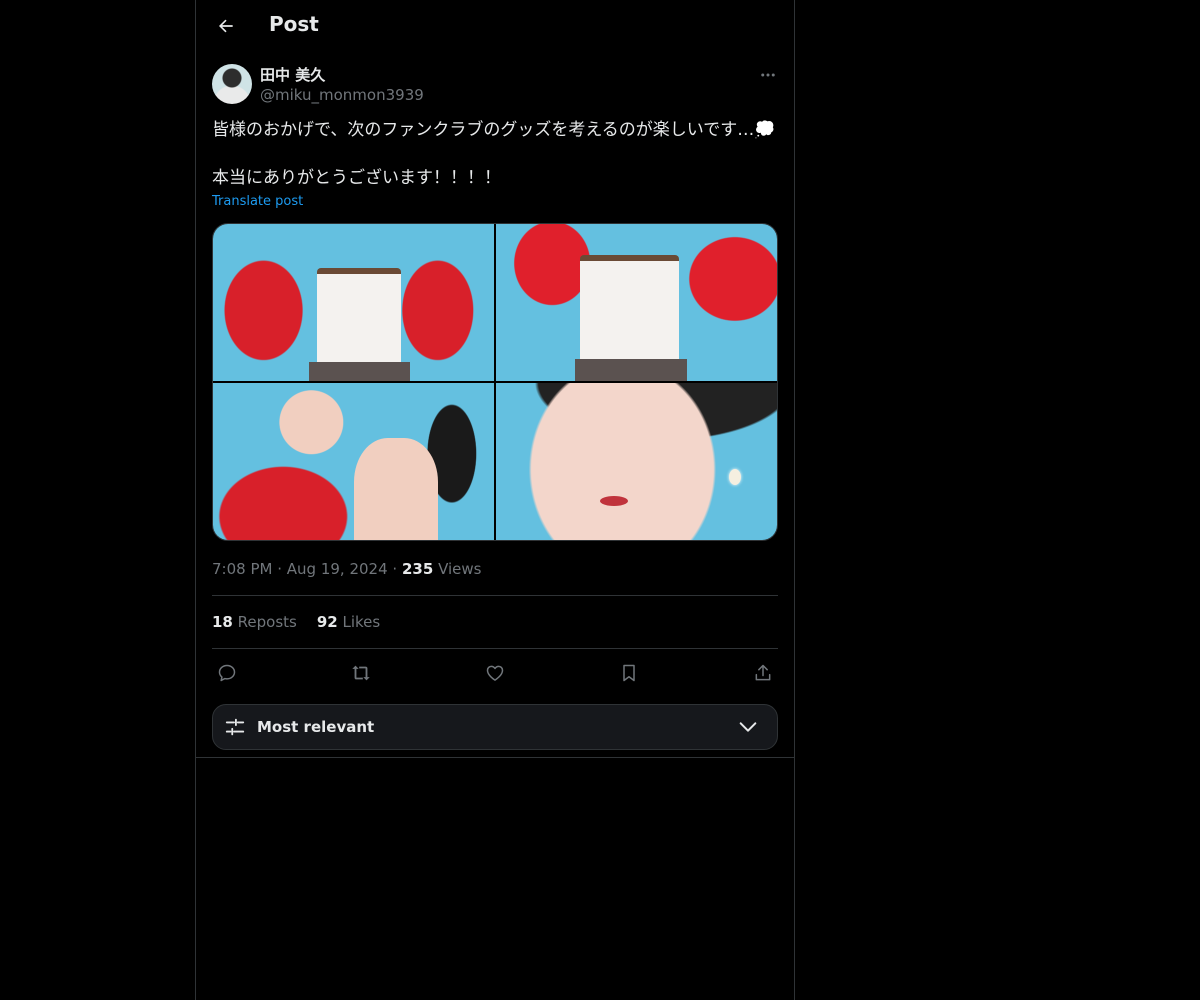 The height and width of the screenshot is (1000, 1200). I want to click on share-icon, so click(763, 672).